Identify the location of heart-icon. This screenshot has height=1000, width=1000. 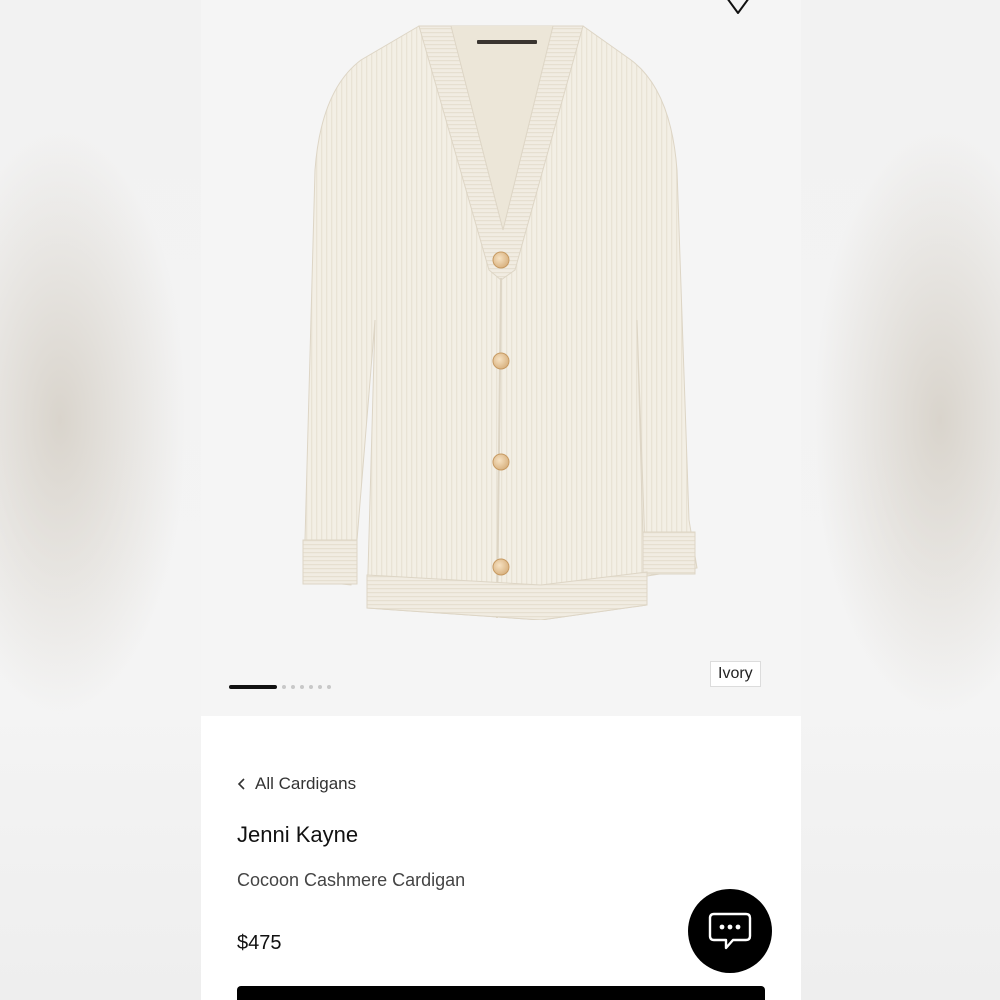
(738, 7).